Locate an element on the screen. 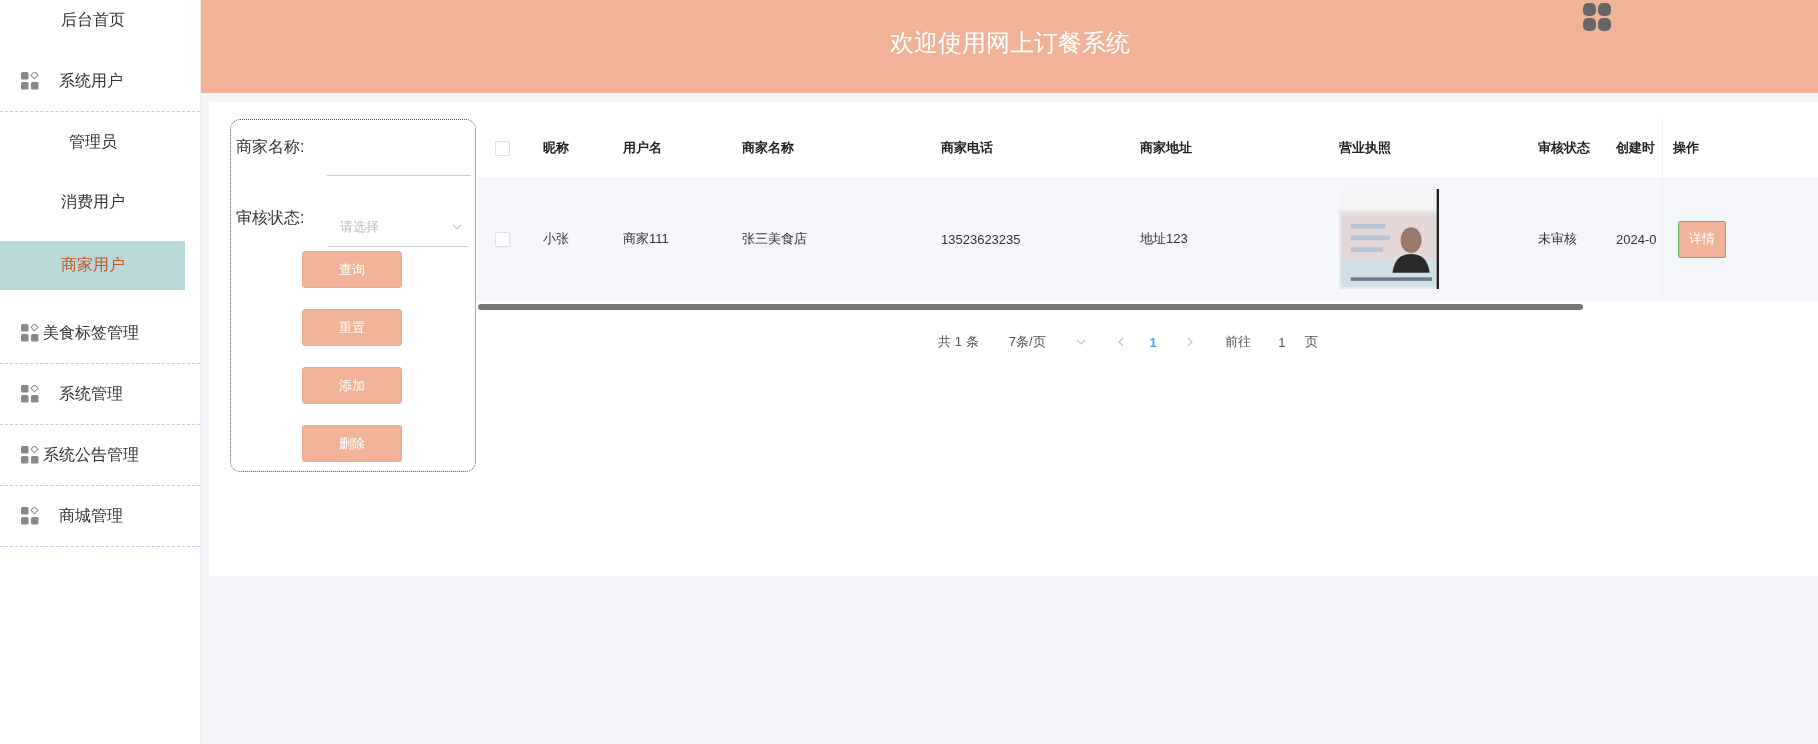 This screenshot has height=744, width=1818. column-header: 审核状态 is located at coordinates (1564, 148).